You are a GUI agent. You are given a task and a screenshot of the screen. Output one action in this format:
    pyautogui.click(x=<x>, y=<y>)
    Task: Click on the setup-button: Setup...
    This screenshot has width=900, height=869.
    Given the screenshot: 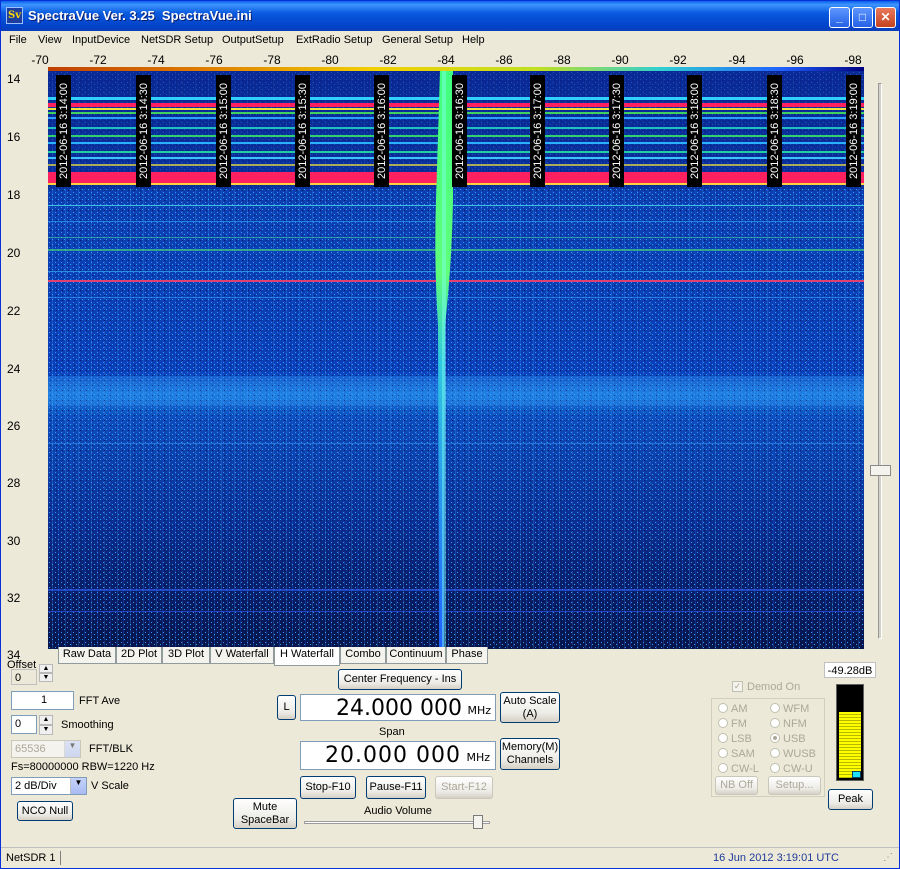 What is the action you would take?
    pyautogui.click(x=794, y=785)
    